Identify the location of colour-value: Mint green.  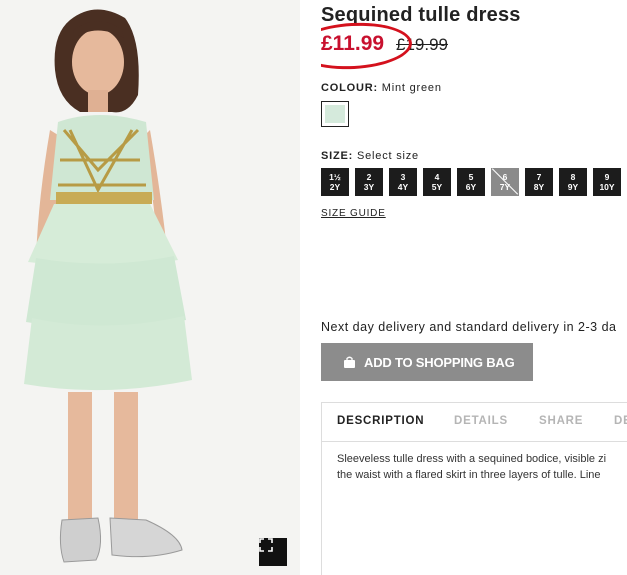
(411, 88).